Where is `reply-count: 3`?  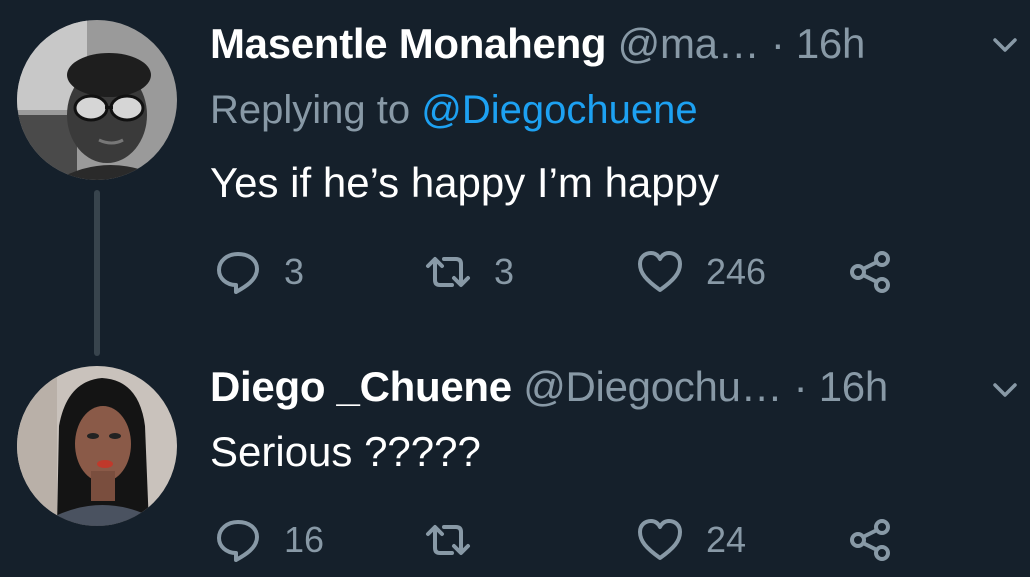 reply-count: 3 is located at coordinates (294, 271).